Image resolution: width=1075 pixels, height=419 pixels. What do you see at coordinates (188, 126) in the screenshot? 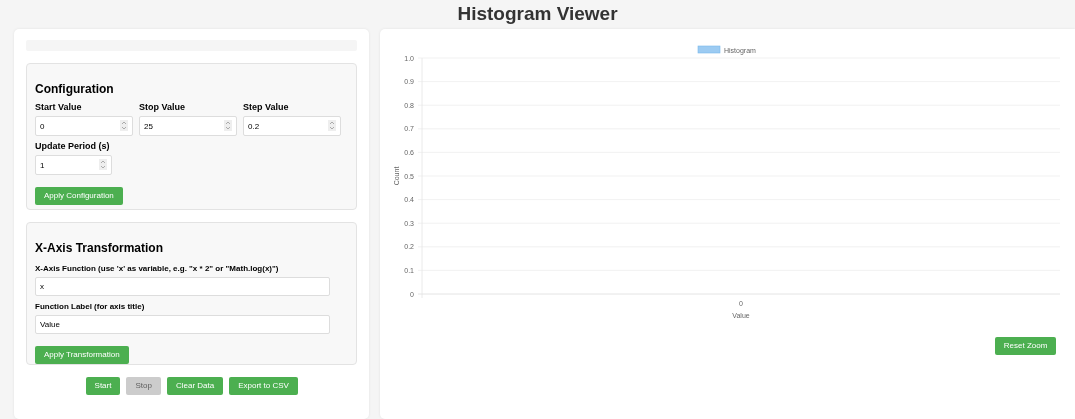
I see `number-field: 25` at bounding box center [188, 126].